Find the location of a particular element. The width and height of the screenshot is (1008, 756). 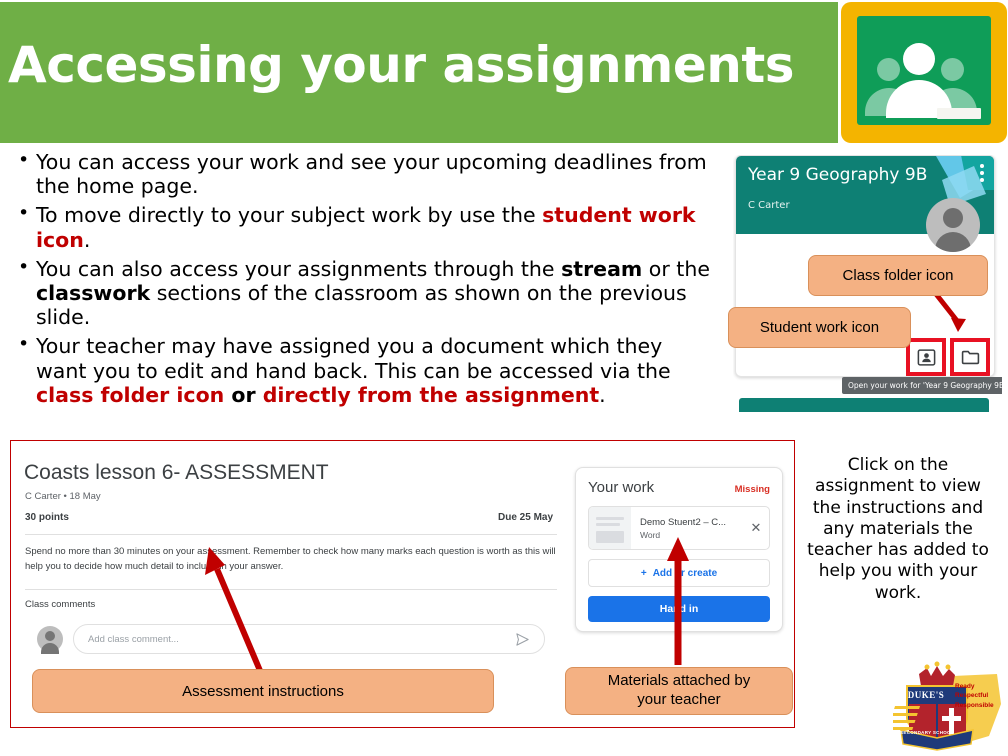

crest-motto: Ready Respectful Responsible is located at coordinates (979, 696).